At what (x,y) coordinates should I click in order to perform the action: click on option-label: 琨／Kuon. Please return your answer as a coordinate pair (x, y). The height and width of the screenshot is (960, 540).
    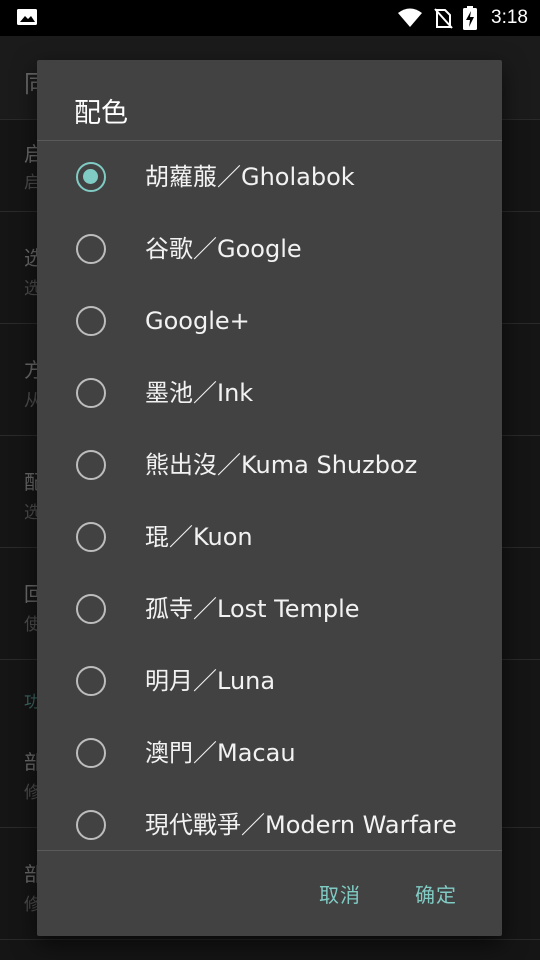
    Looking at the image, I should click on (199, 536).